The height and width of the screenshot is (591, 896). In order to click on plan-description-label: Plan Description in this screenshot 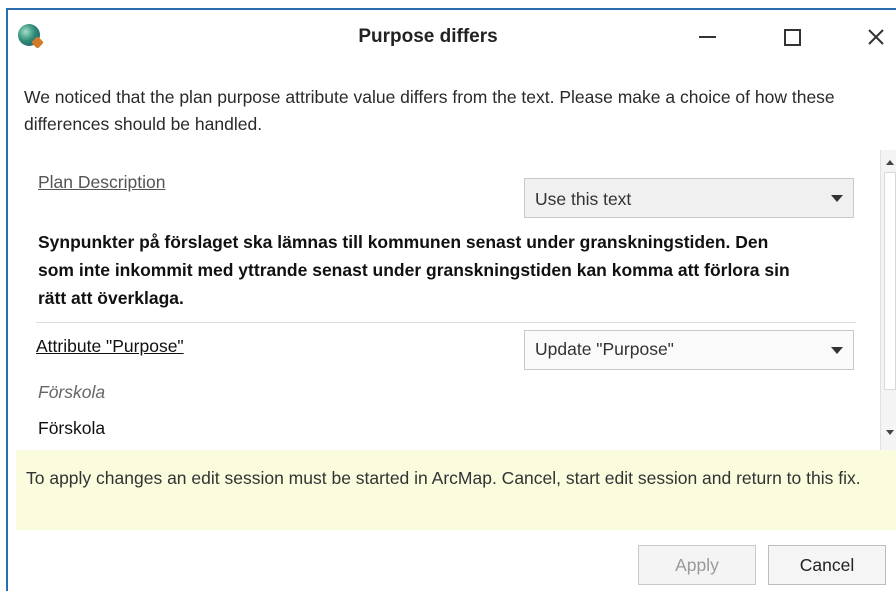, I will do `click(101, 182)`.